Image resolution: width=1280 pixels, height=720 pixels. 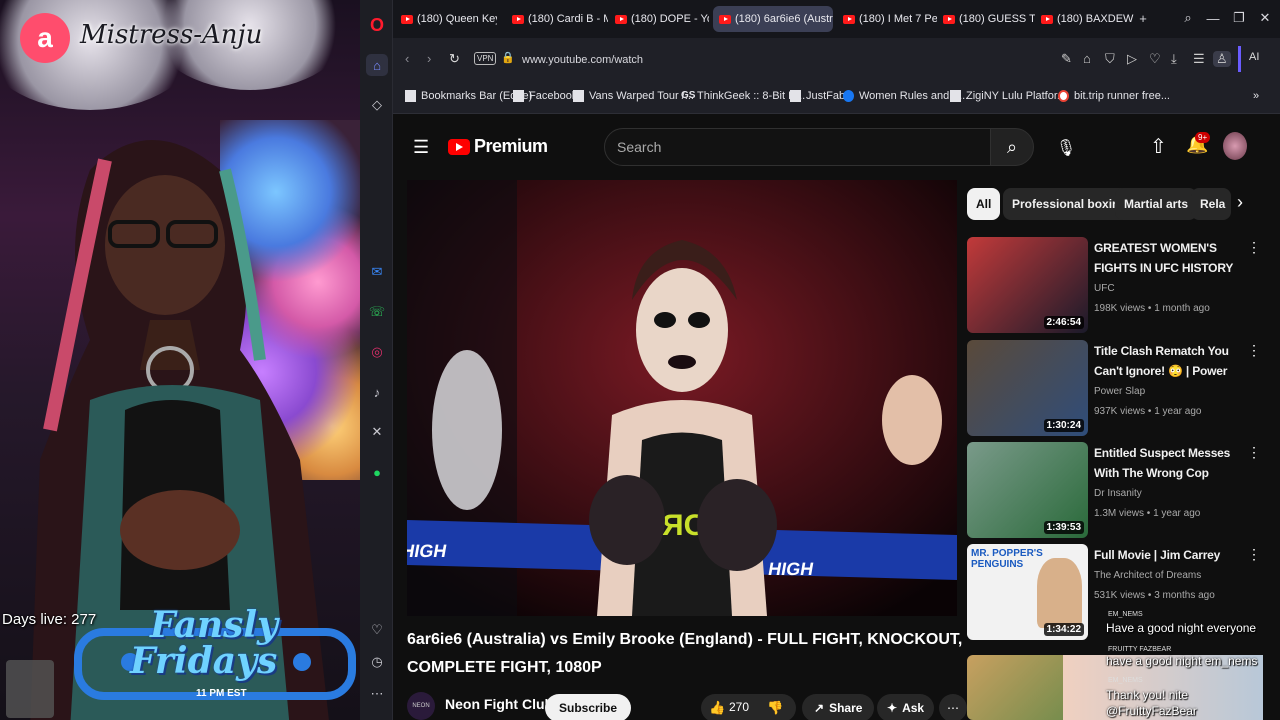 What do you see at coordinates (838, 707) in the screenshot?
I see `share-button: ↗ Share` at bounding box center [838, 707].